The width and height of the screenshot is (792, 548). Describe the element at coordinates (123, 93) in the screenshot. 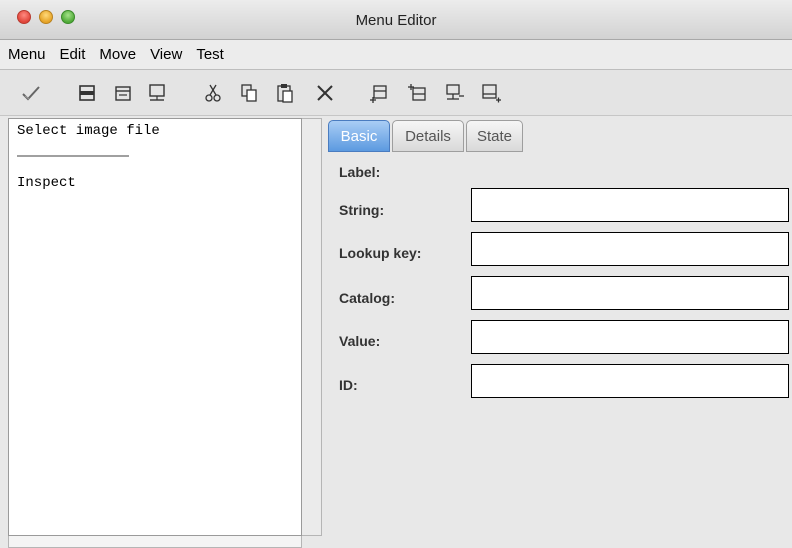

I see `insert-item-before-icon` at that location.